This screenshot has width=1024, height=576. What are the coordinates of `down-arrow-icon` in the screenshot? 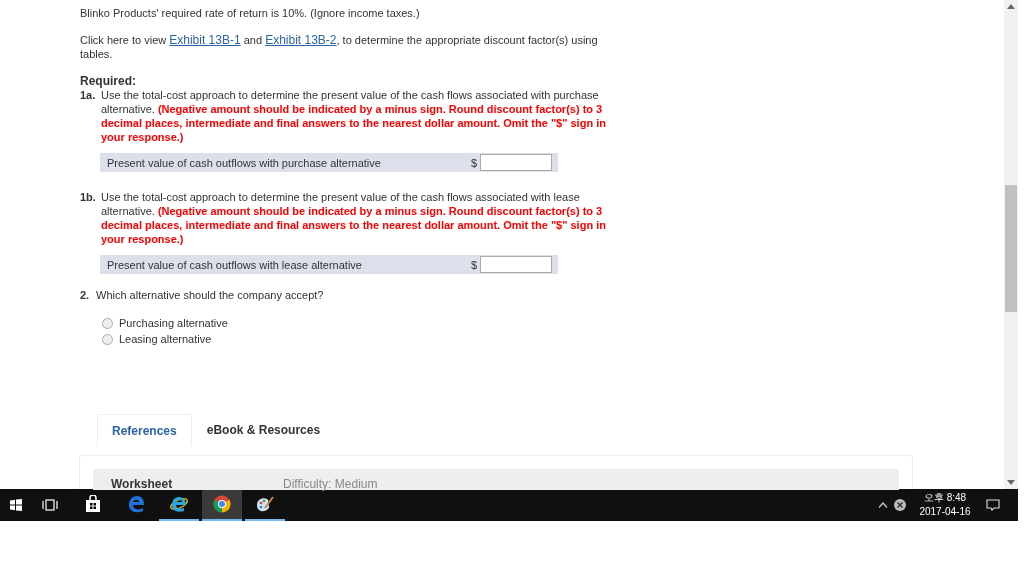 It's located at (1011, 482).